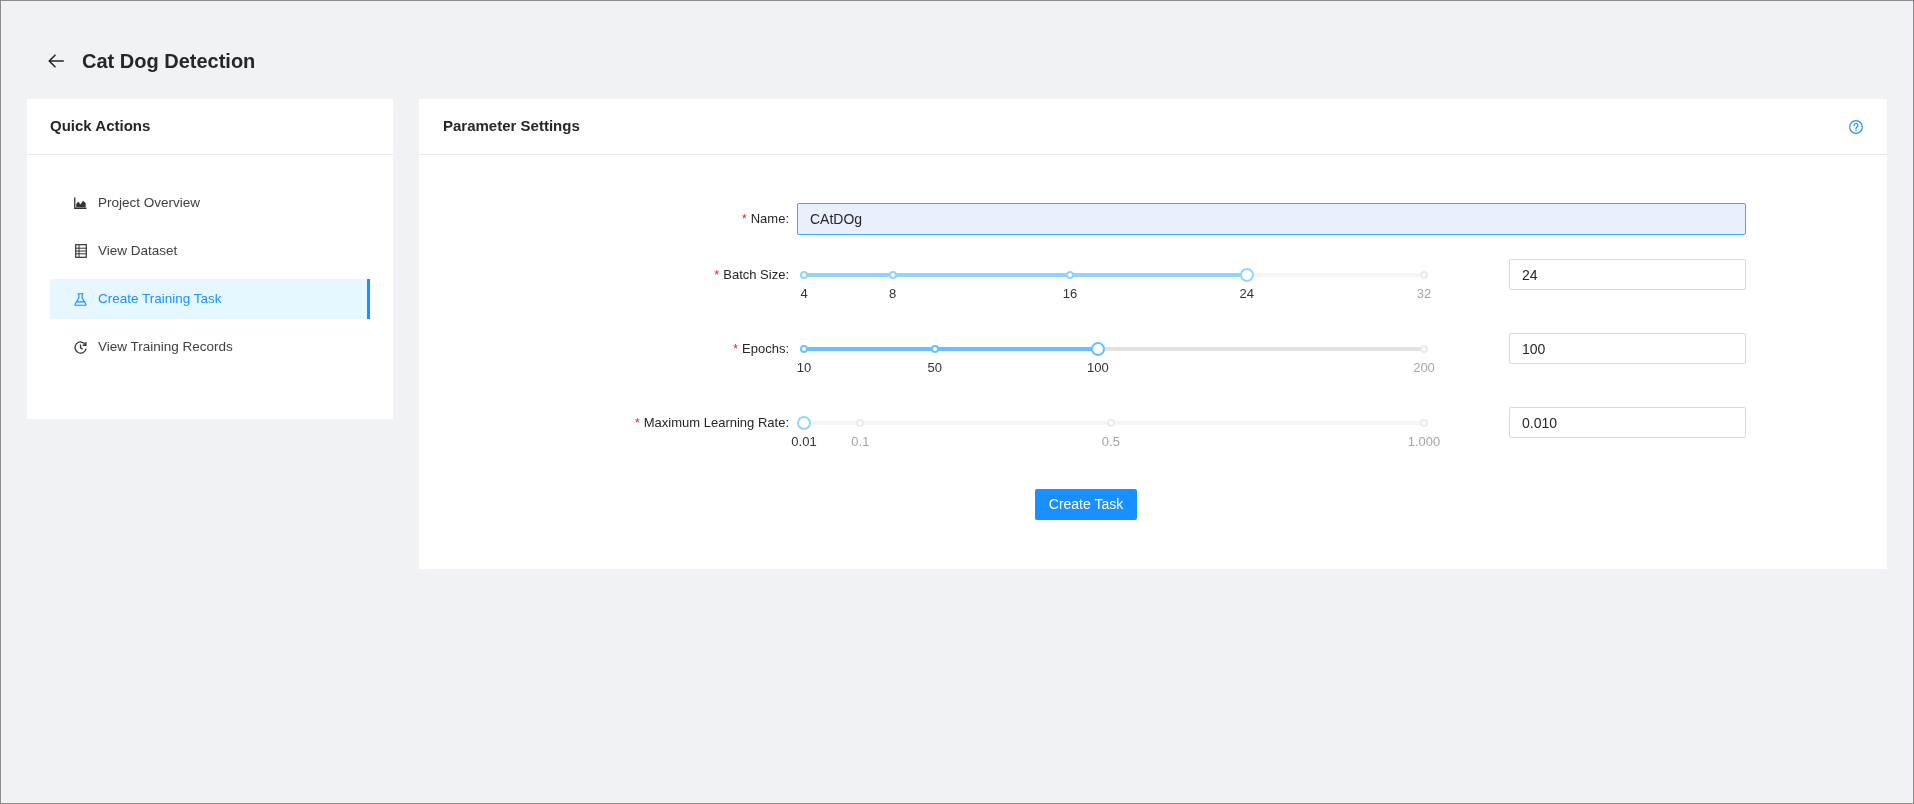 This screenshot has width=1914, height=804. What do you see at coordinates (80, 203) in the screenshot?
I see `area-chart-icon` at bounding box center [80, 203].